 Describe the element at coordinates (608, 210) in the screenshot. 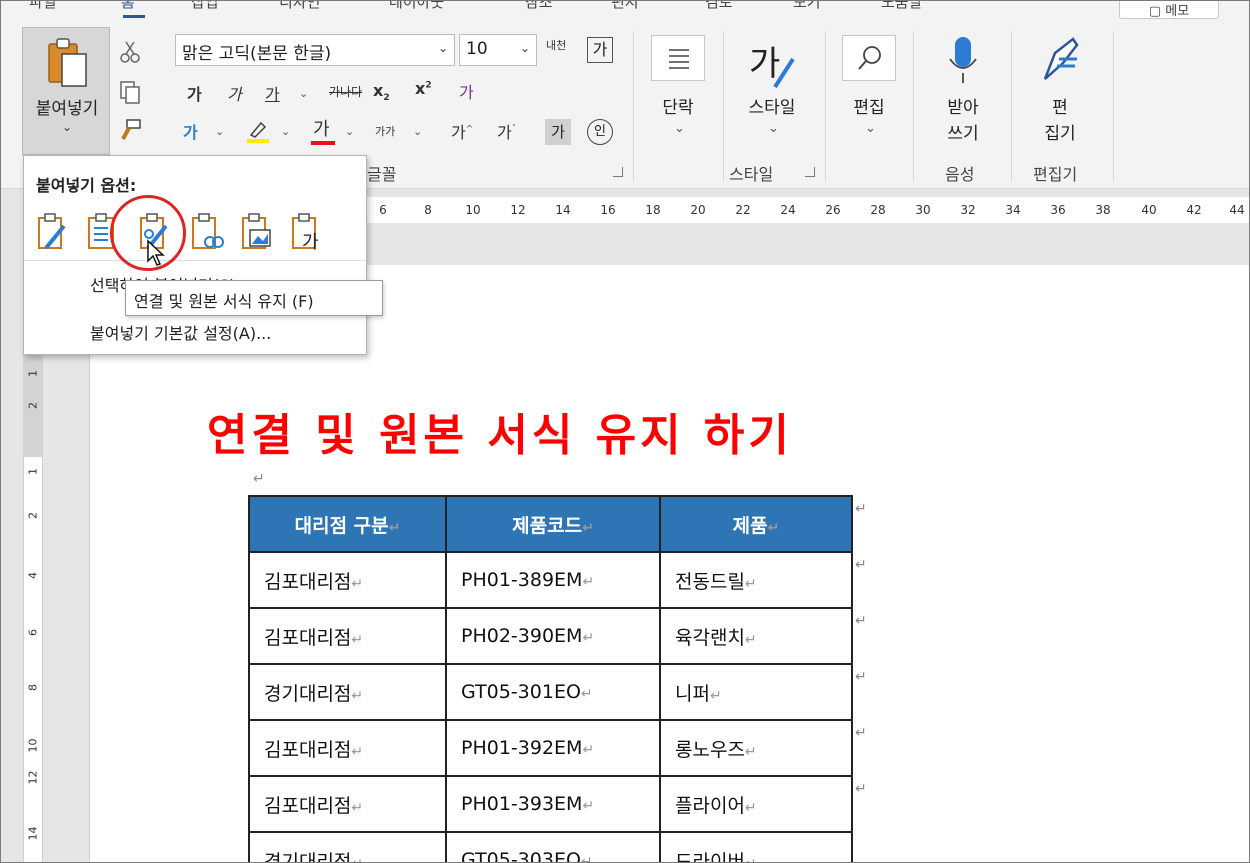

I see `ruler-number: 16` at that location.